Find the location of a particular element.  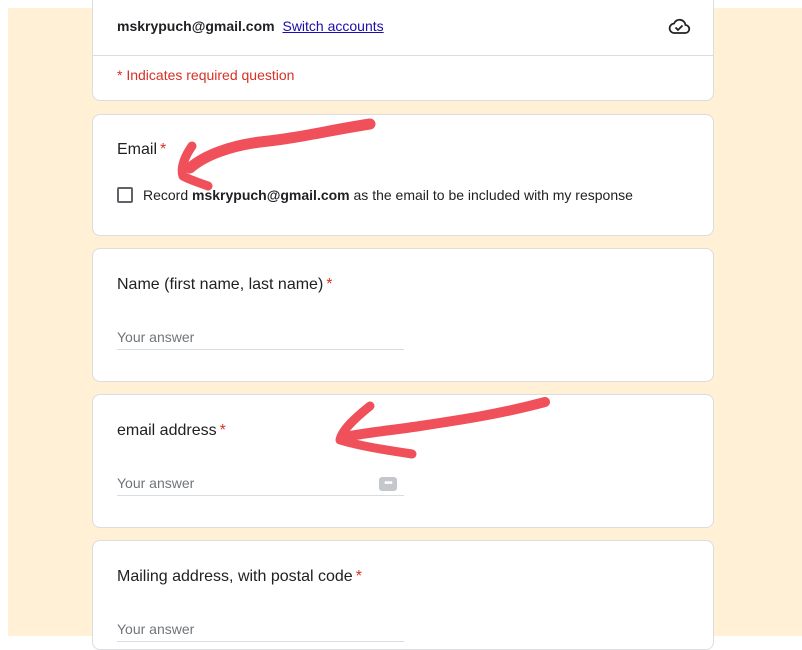

account-row: mskrypuch@gmail.com Switch accounts is located at coordinates (250, 26).